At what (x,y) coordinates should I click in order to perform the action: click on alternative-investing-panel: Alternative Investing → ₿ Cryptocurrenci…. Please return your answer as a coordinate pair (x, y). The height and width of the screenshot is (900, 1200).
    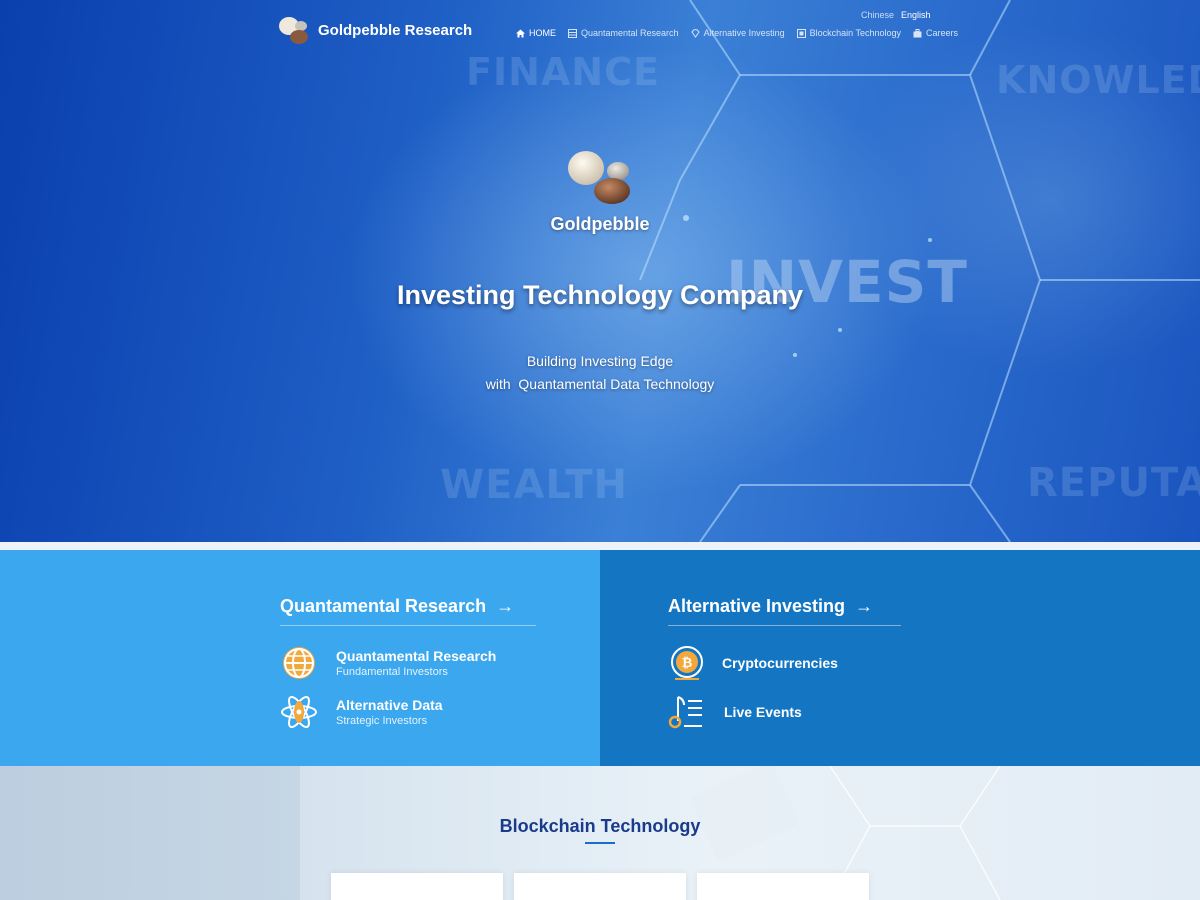
    Looking at the image, I should click on (900, 658).